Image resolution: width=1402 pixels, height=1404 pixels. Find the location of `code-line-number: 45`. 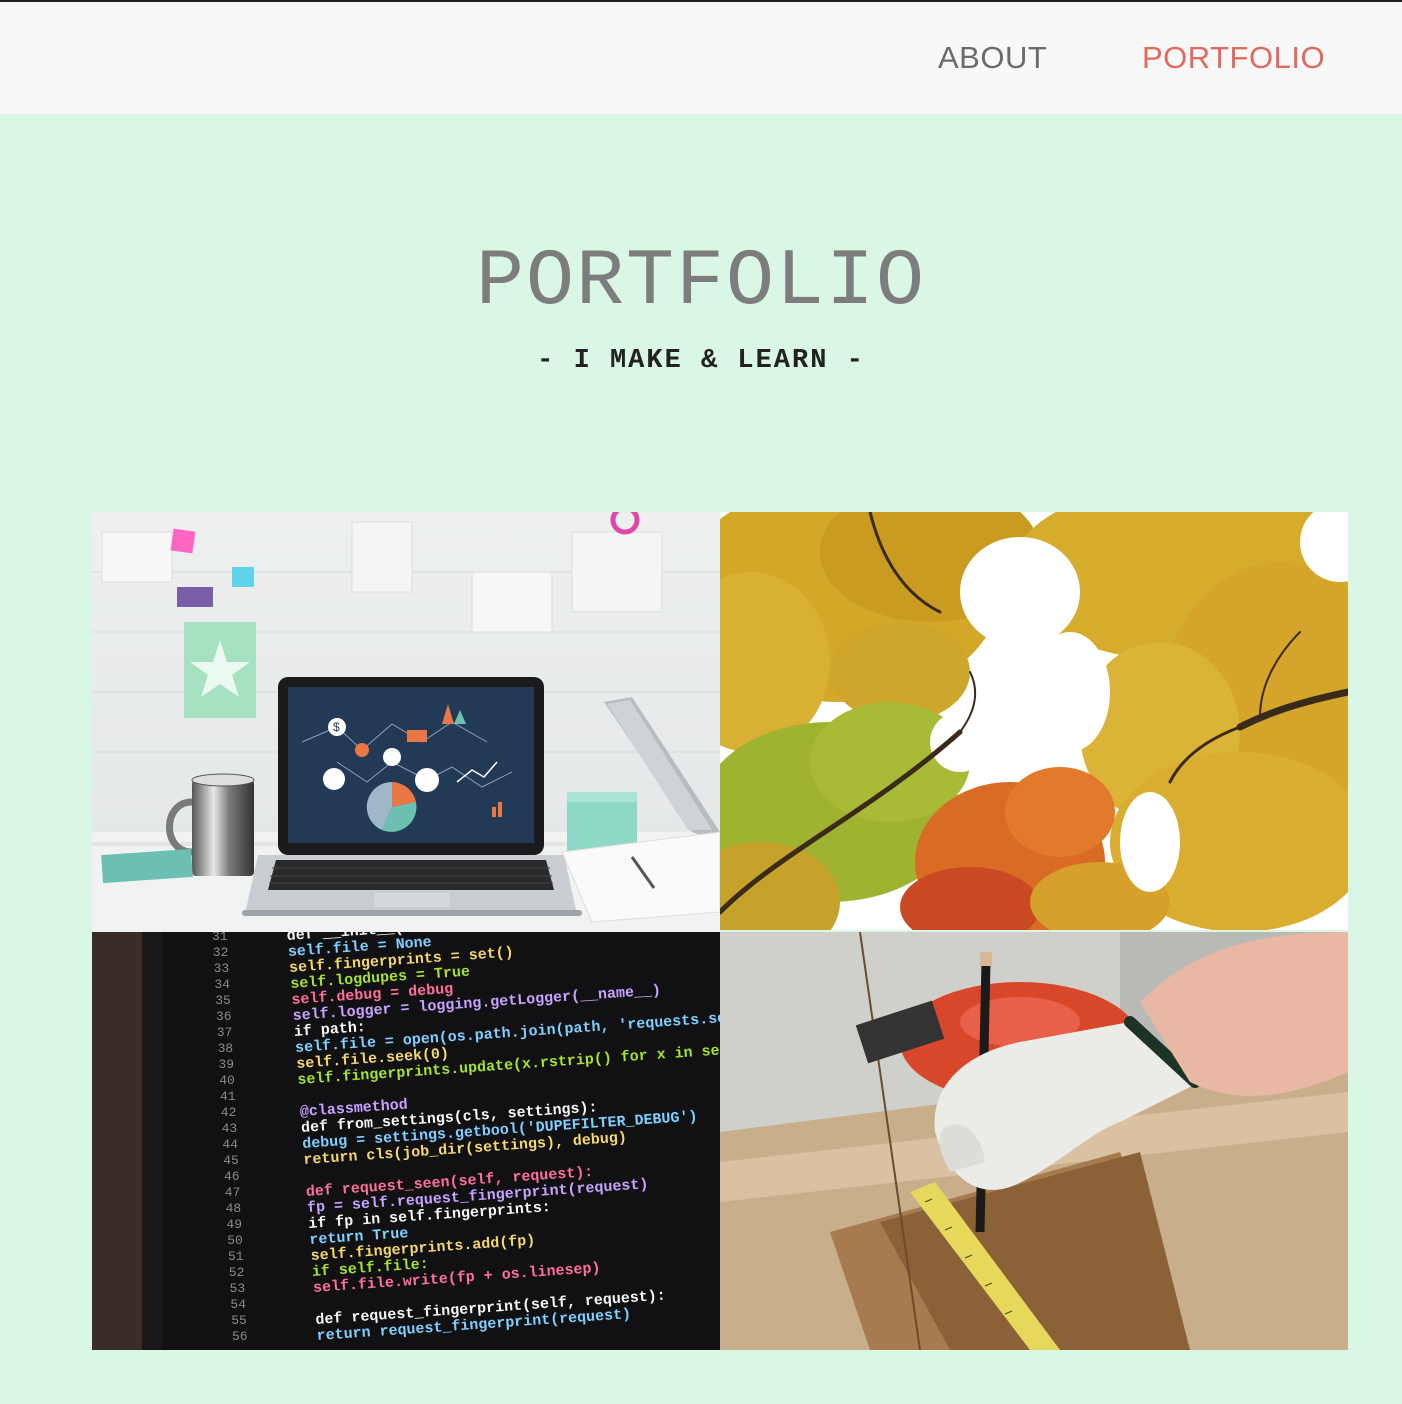

code-line-number: 45 is located at coordinates (231, 1160).